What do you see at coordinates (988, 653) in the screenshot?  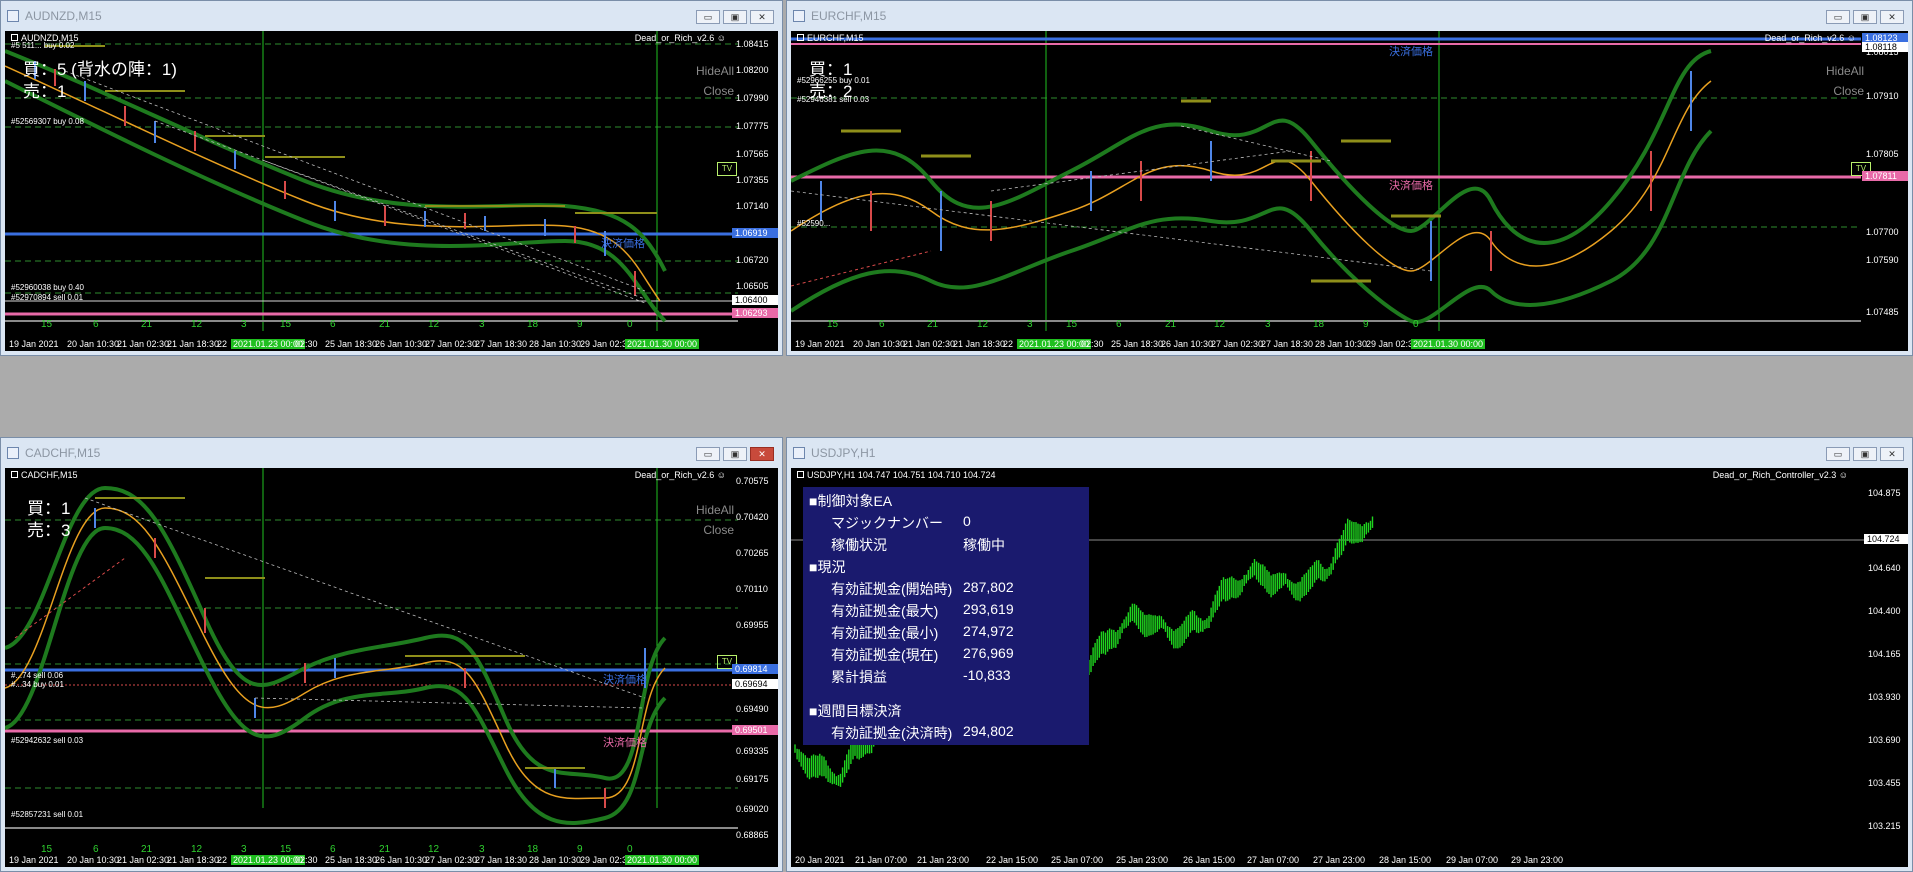 I see `equity-now-value: 276,969` at bounding box center [988, 653].